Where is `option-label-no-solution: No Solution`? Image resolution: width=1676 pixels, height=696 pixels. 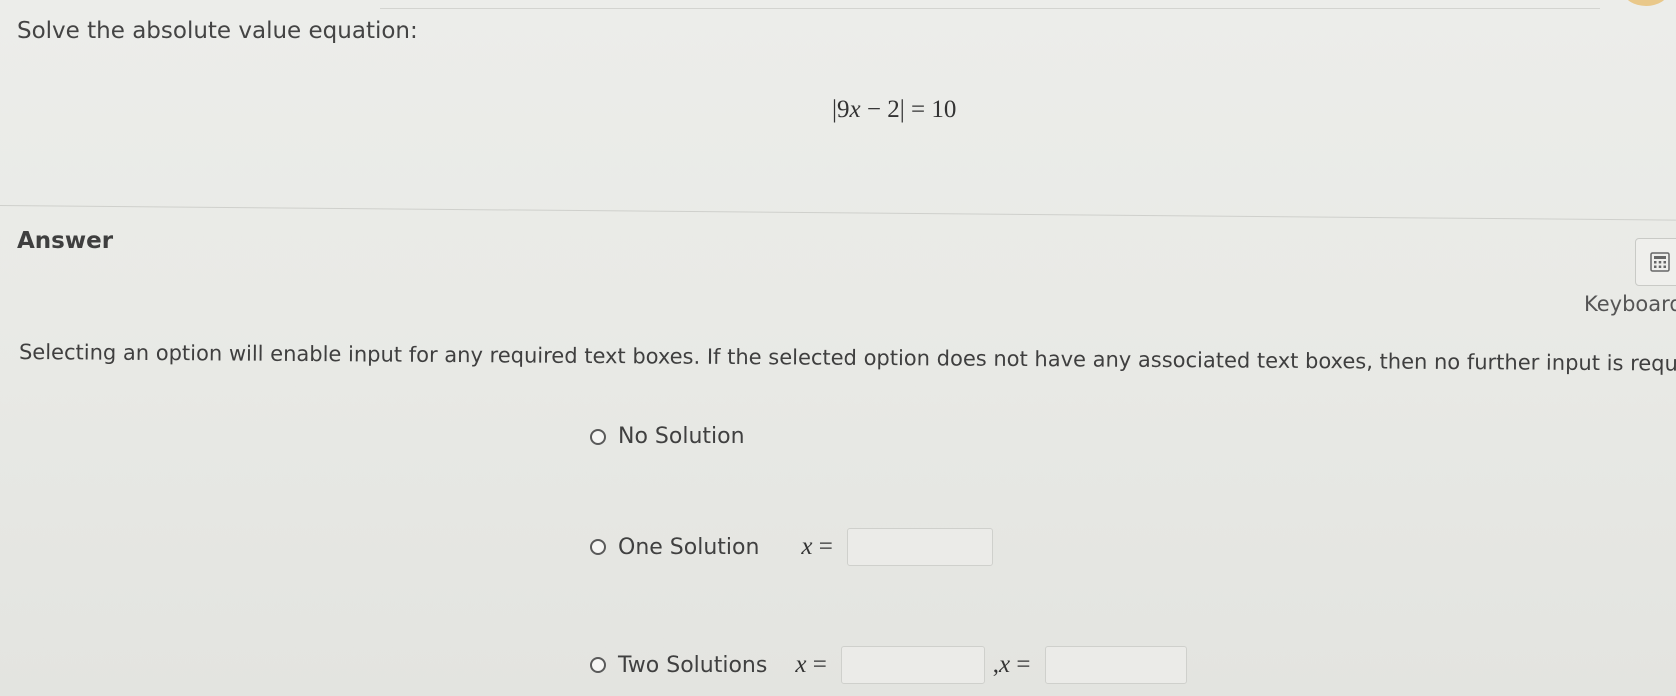 option-label-no-solution: No Solution is located at coordinates (681, 436).